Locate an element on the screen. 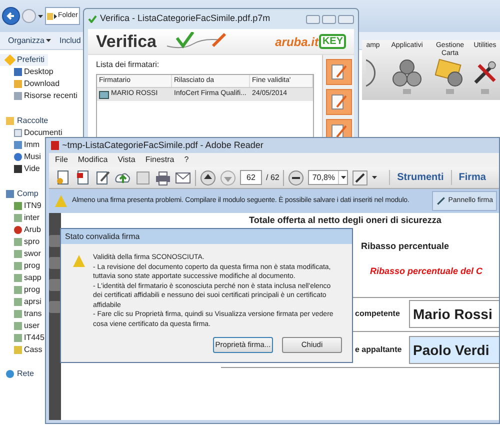 Image resolution: width=500 pixels, height=432 pixels. sidebar-item: ITN9 is located at coordinates (21, 206).